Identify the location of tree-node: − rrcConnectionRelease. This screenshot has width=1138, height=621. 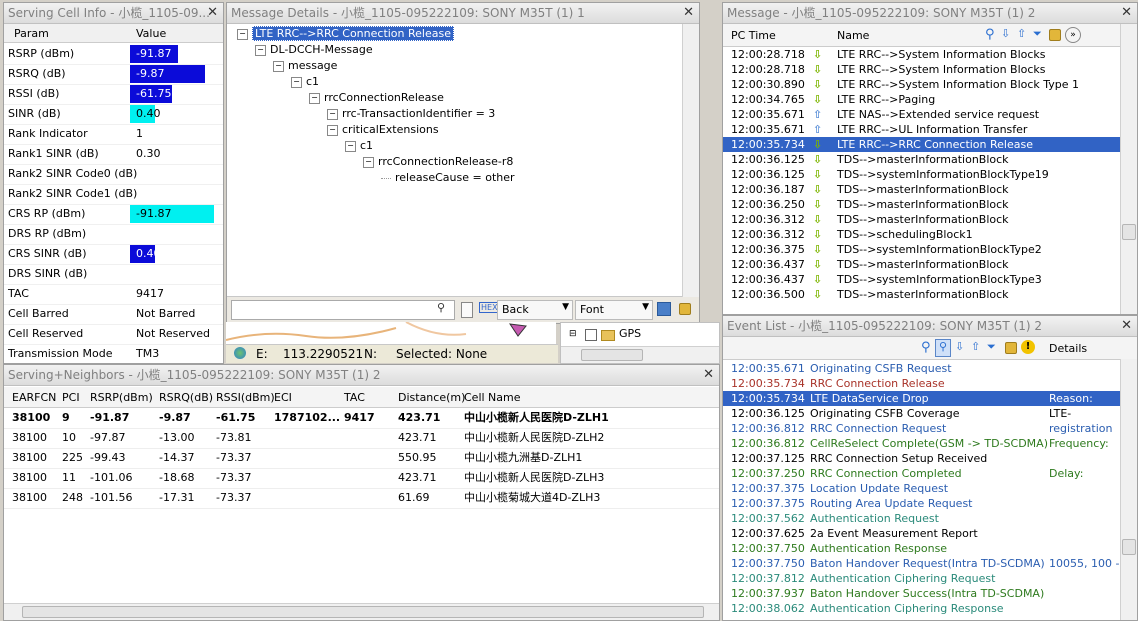
(376, 99).